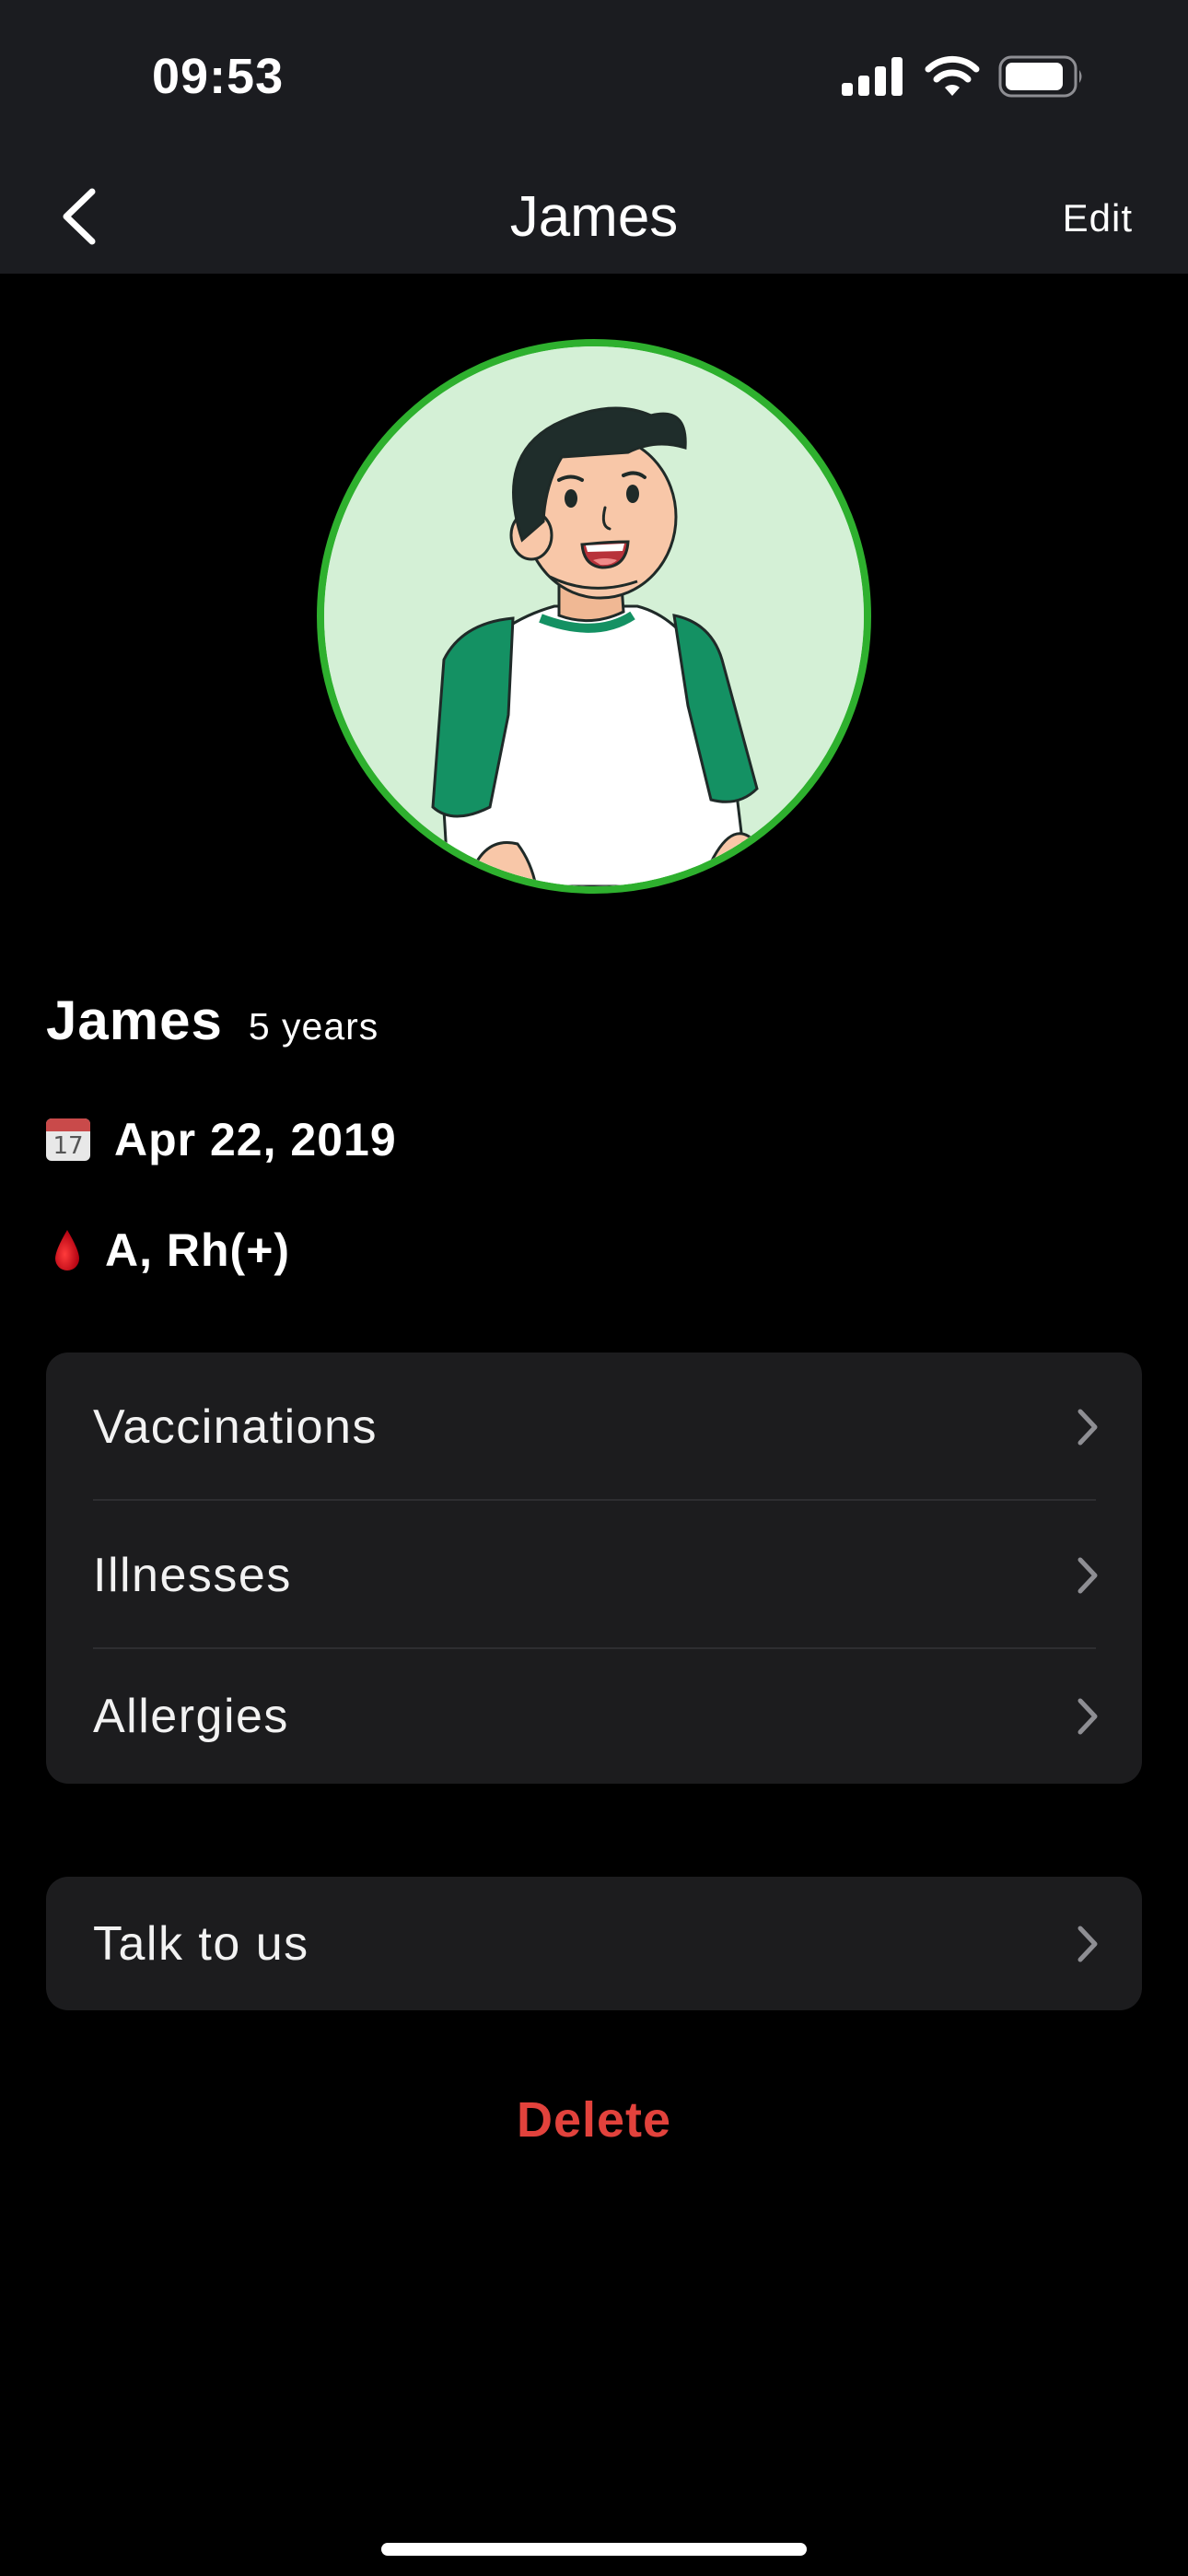 This screenshot has width=1188, height=2576. What do you see at coordinates (134, 1020) in the screenshot?
I see `profile-name: James` at bounding box center [134, 1020].